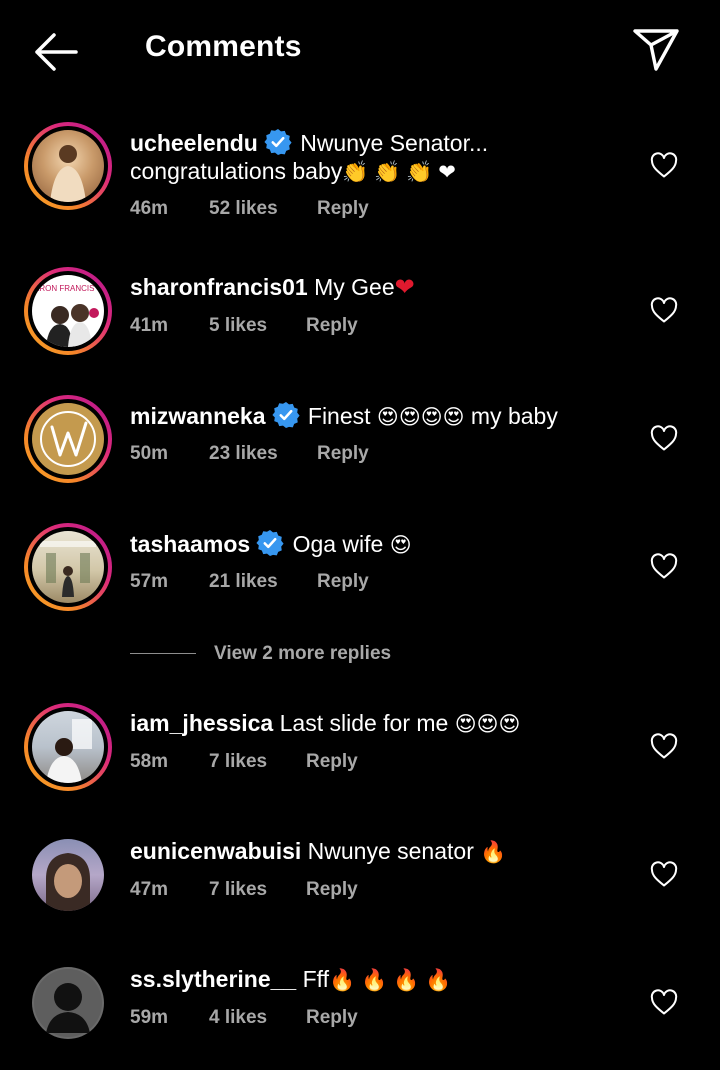  I want to click on comment-emojis: 😍, so click(400, 545).